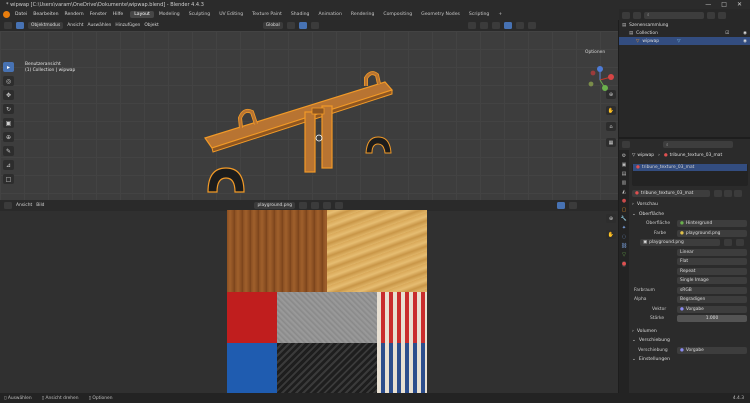  I want to click on scene-tab-icon: ◭, so click(624, 192).